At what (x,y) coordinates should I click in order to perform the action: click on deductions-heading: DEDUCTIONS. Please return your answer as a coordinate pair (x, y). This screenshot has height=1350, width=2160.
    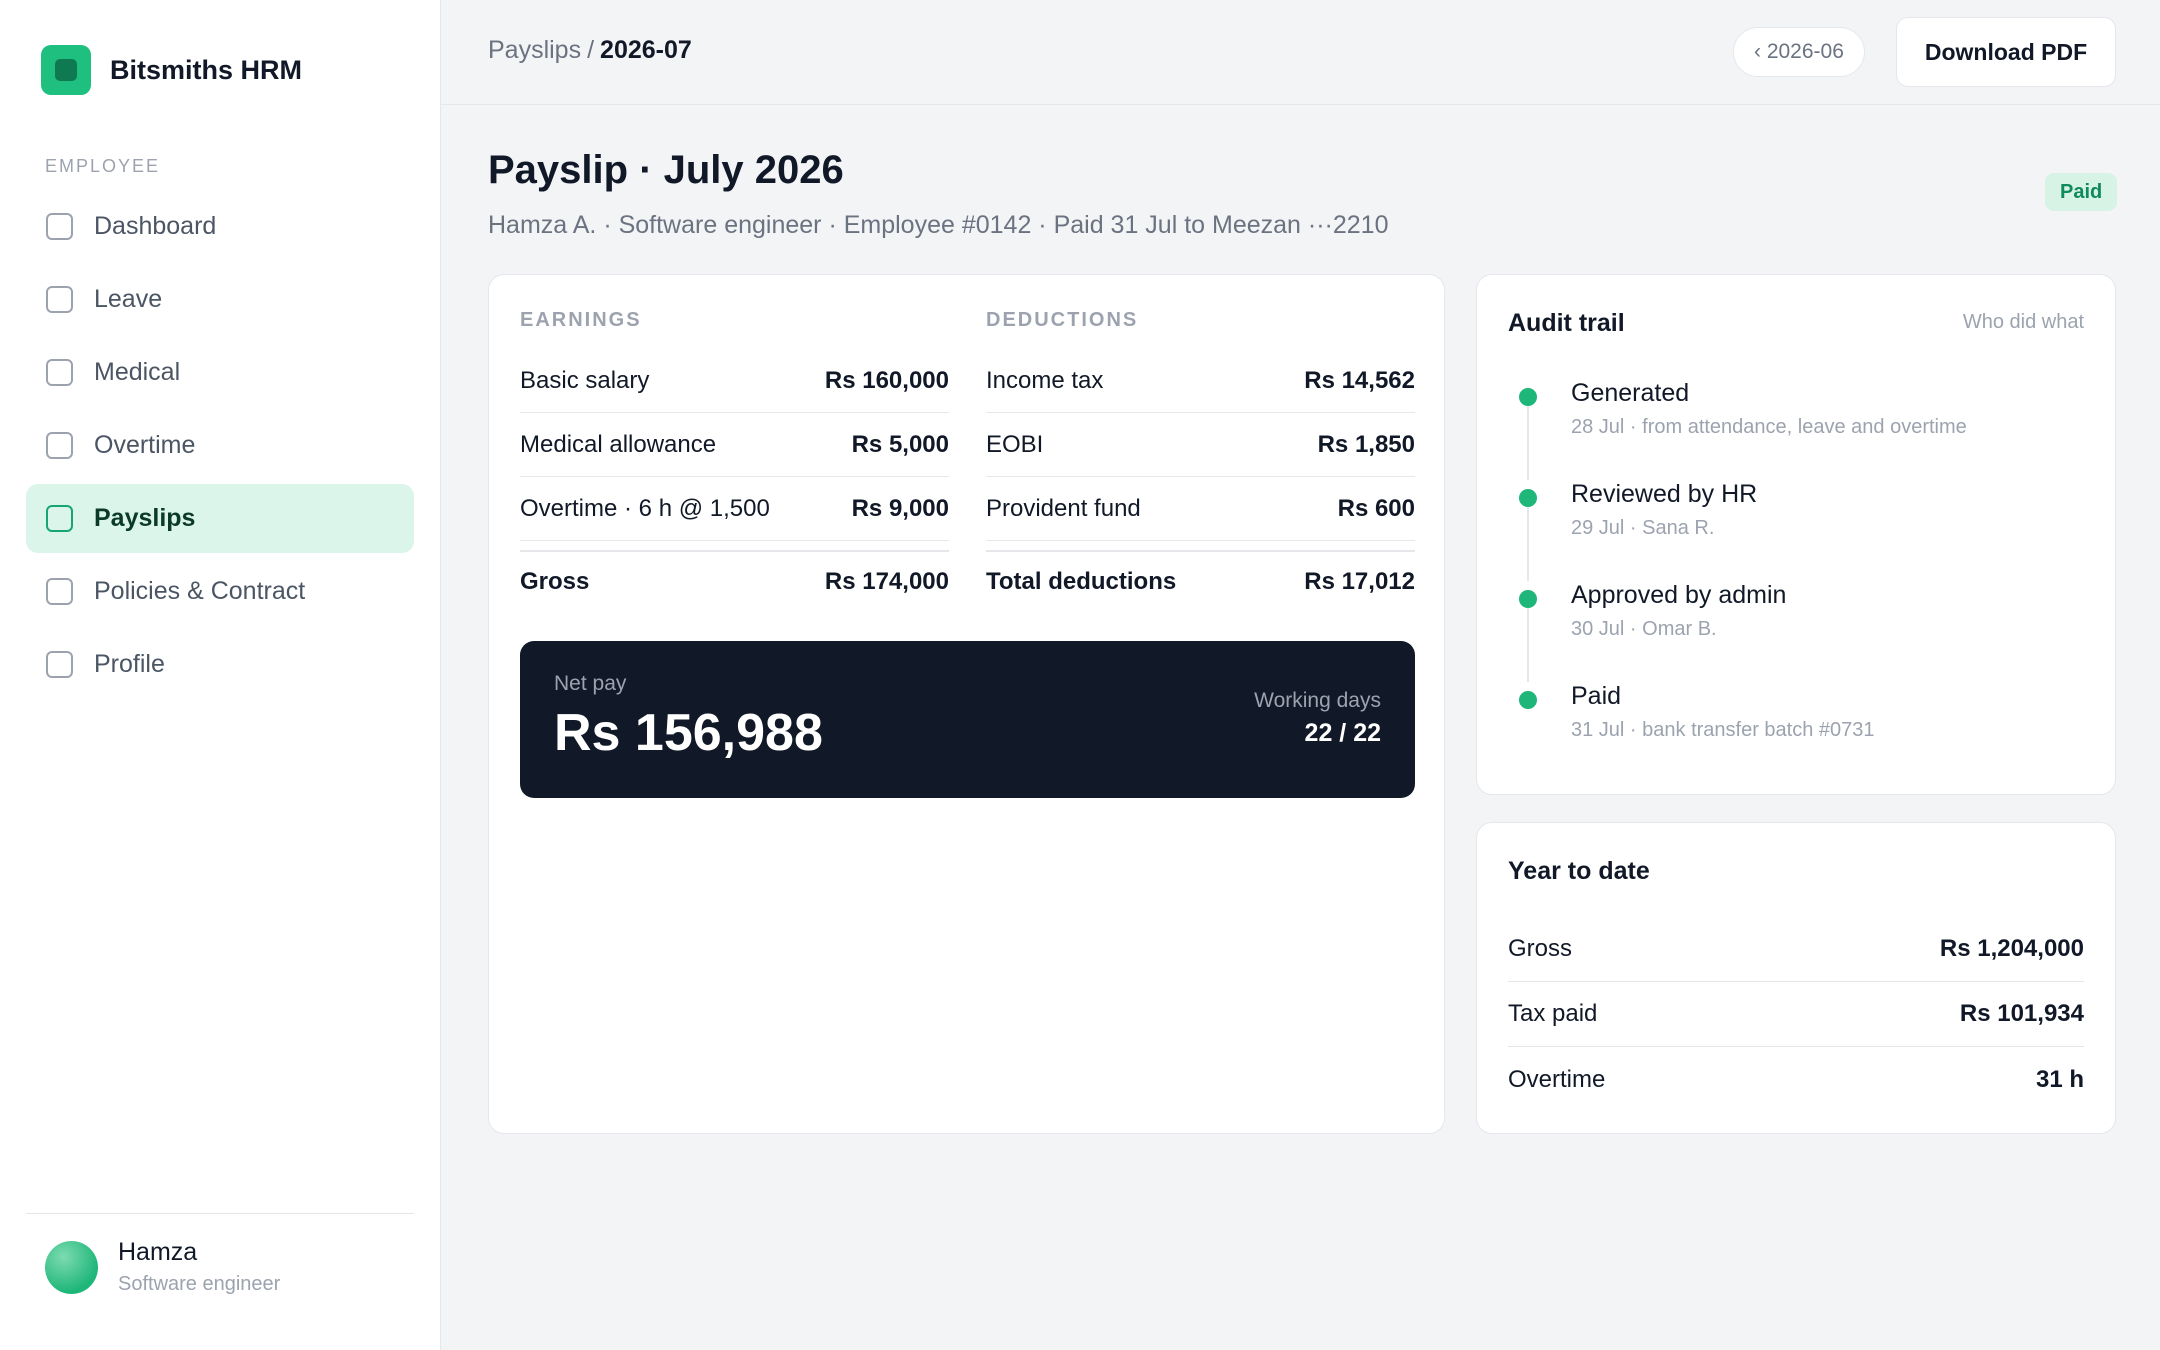
    Looking at the image, I should click on (1062, 320).